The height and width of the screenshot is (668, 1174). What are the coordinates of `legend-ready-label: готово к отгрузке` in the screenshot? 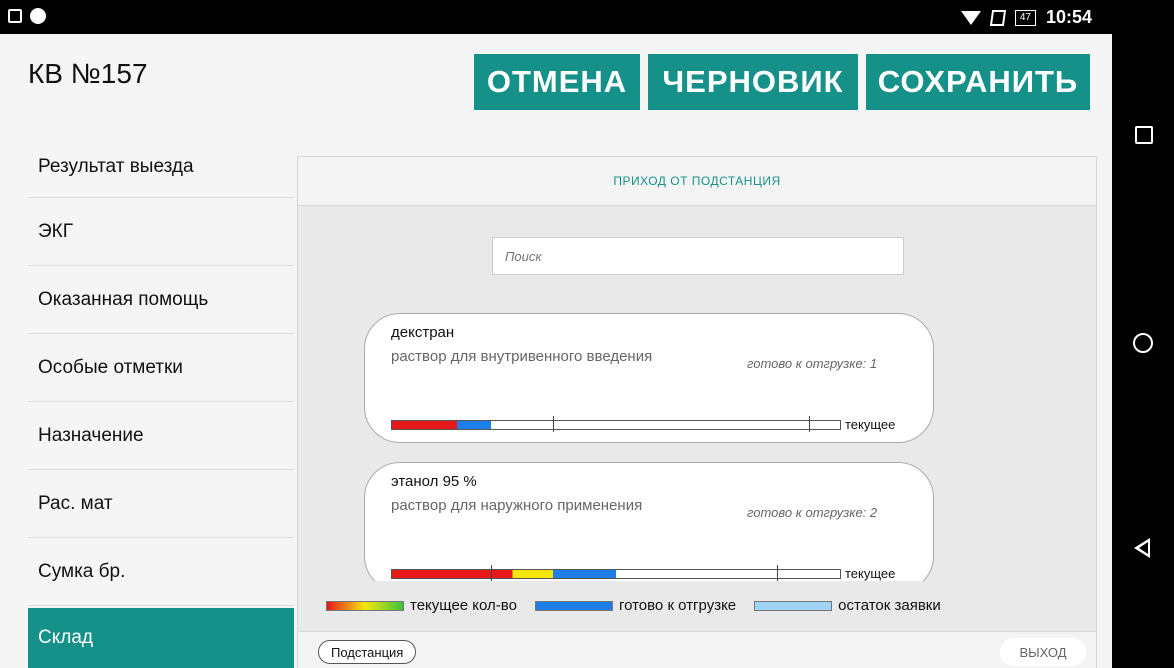 It's located at (677, 605).